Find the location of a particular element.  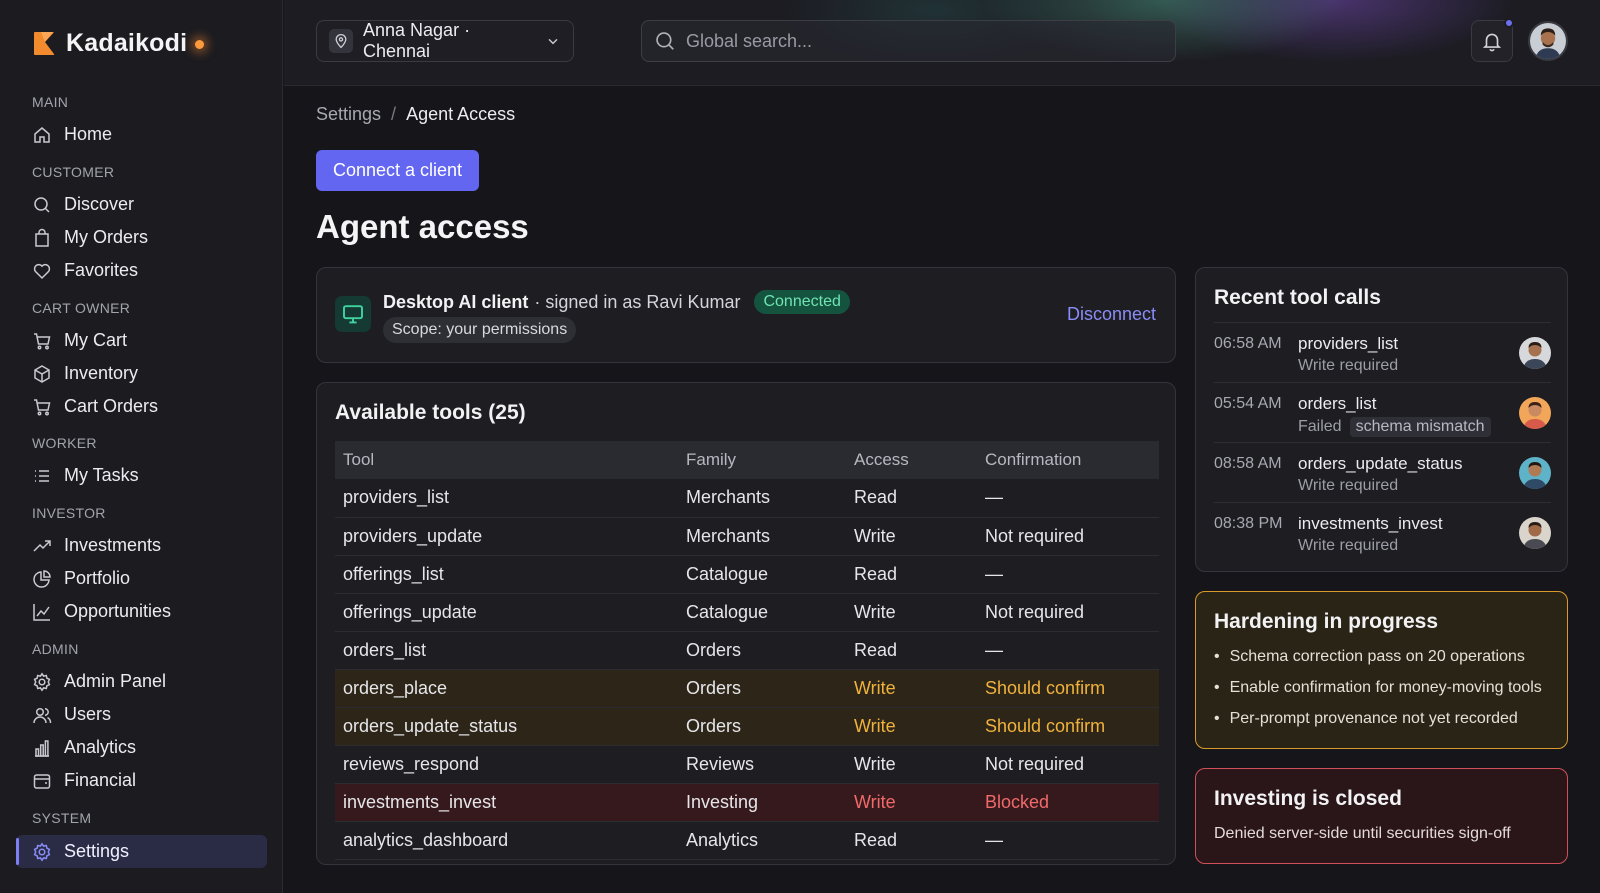

sidebar-item-financial: Financial is located at coordinates (141, 780).